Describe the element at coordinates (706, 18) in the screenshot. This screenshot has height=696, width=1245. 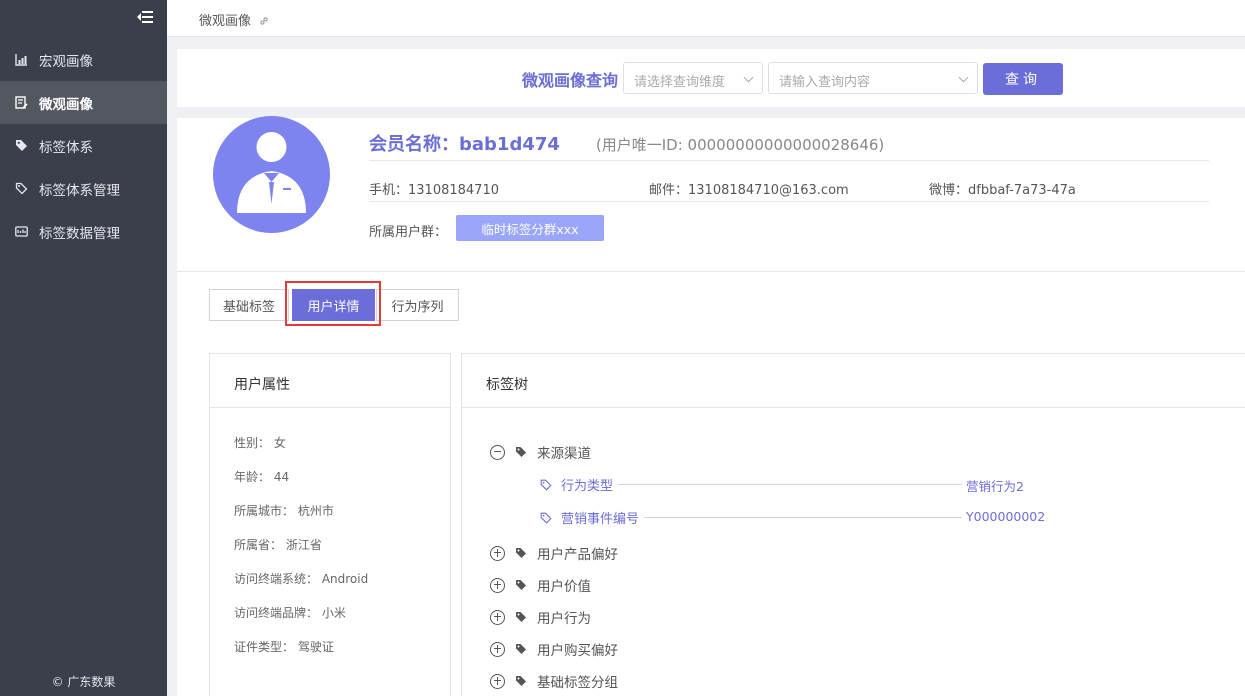
I see `top-bar: 微观画像` at that location.